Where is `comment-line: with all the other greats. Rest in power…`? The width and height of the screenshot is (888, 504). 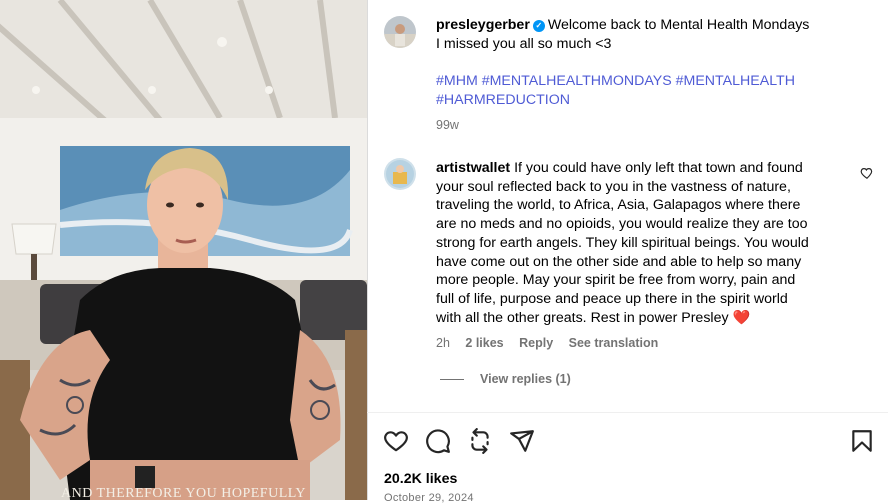 comment-line: with all the other greats. Rest in power… is located at coordinates (593, 317).